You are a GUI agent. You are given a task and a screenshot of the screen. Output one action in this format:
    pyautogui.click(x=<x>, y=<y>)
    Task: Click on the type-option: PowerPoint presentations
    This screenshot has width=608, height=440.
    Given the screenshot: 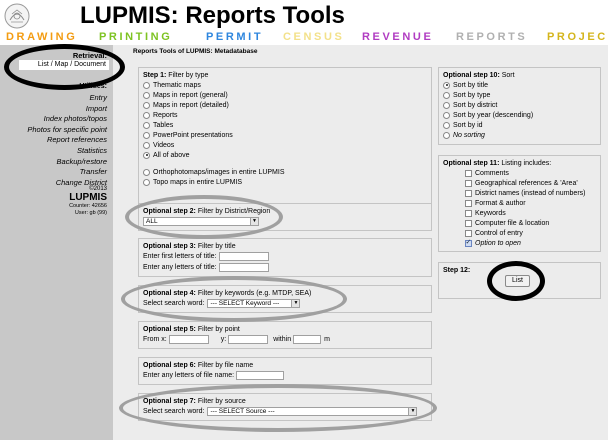 What is the action you would take?
    pyautogui.click(x=285, y=135)
    